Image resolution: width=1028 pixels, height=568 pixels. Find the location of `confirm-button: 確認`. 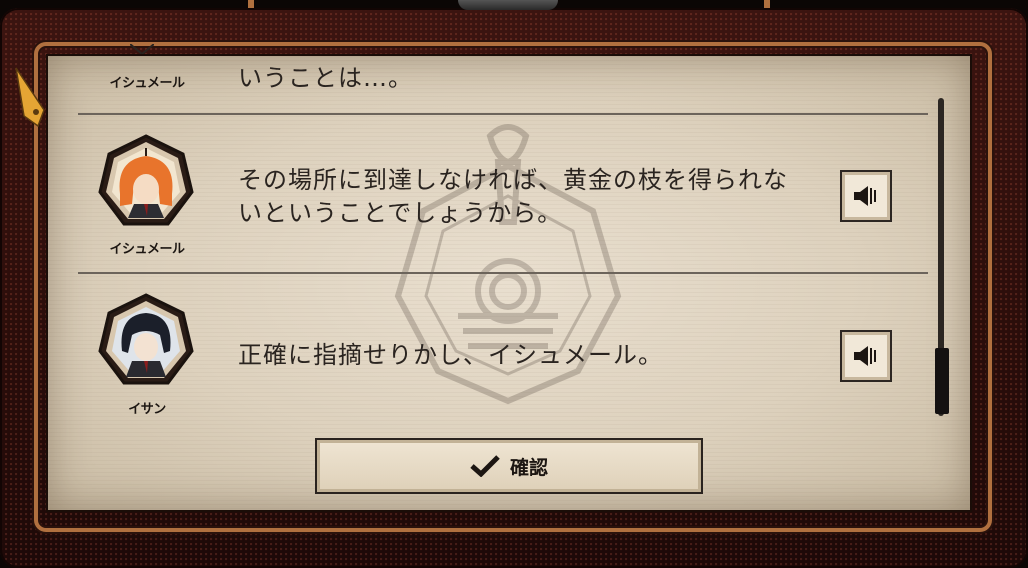

confirm-button: 確認 is located at coordinates (509, 466).